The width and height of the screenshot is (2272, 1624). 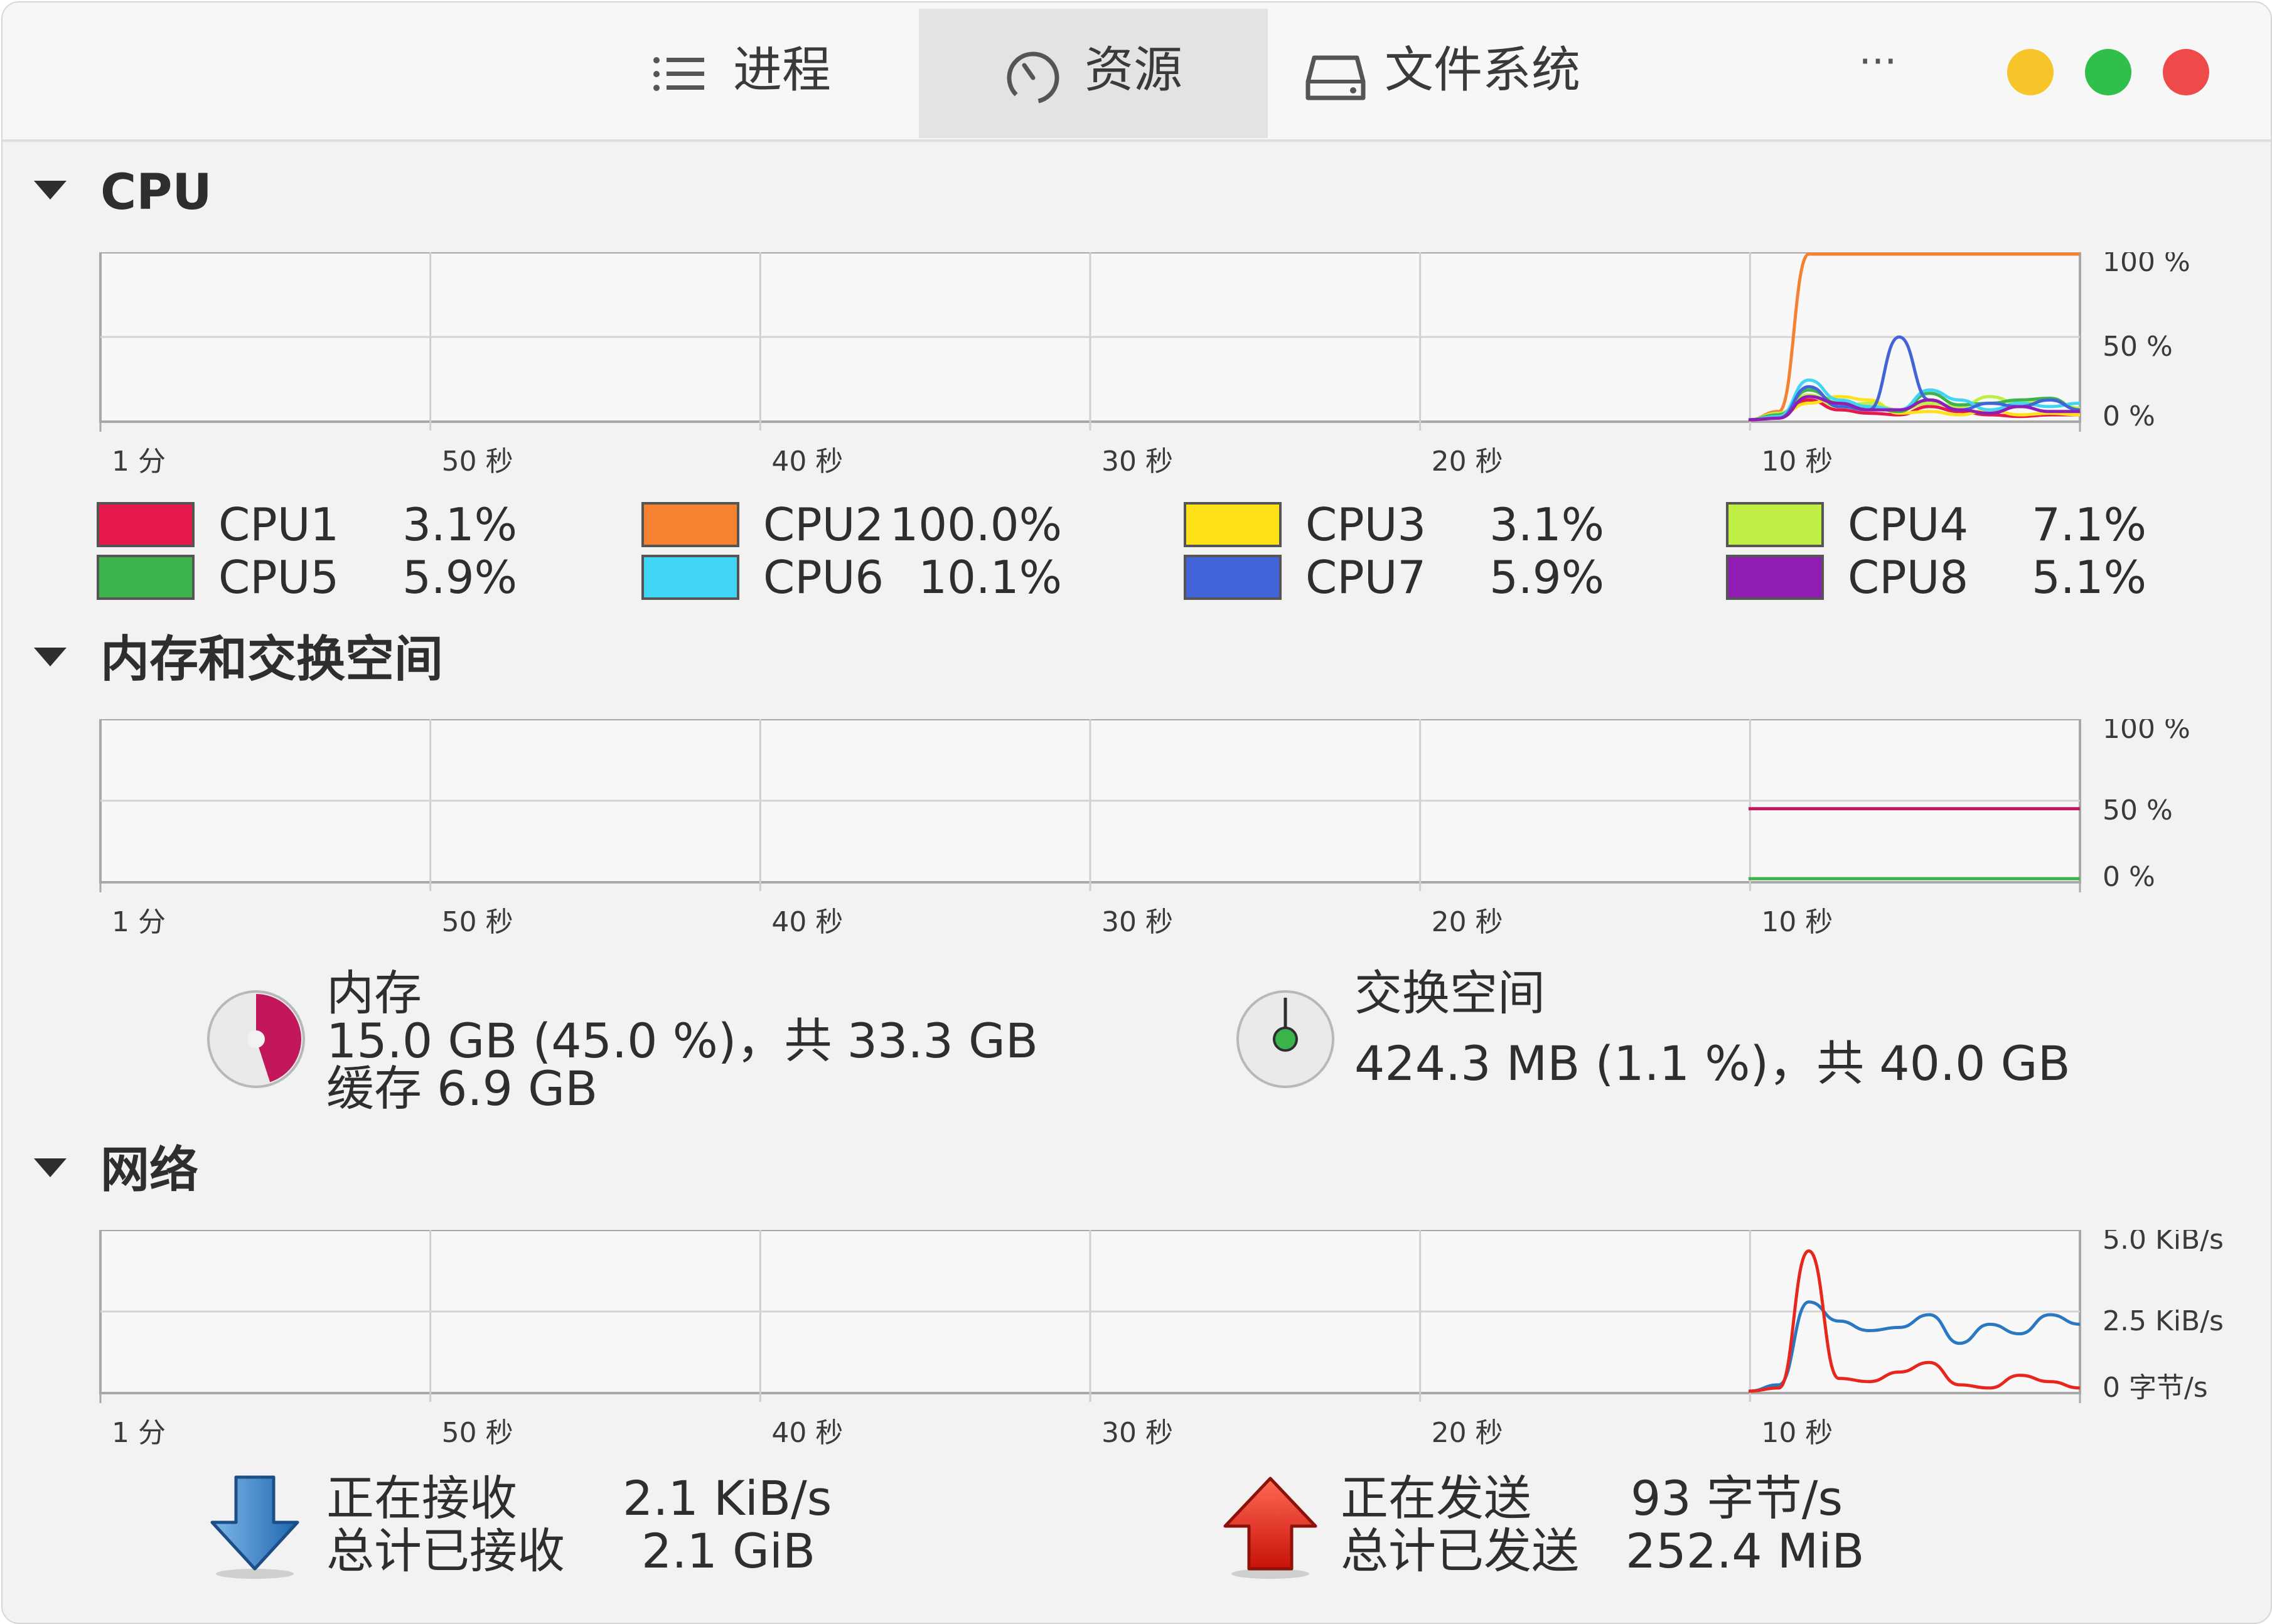 I want to click on y-tick-label: 2.5 KiB/s, so click(x=2163, y=1321).